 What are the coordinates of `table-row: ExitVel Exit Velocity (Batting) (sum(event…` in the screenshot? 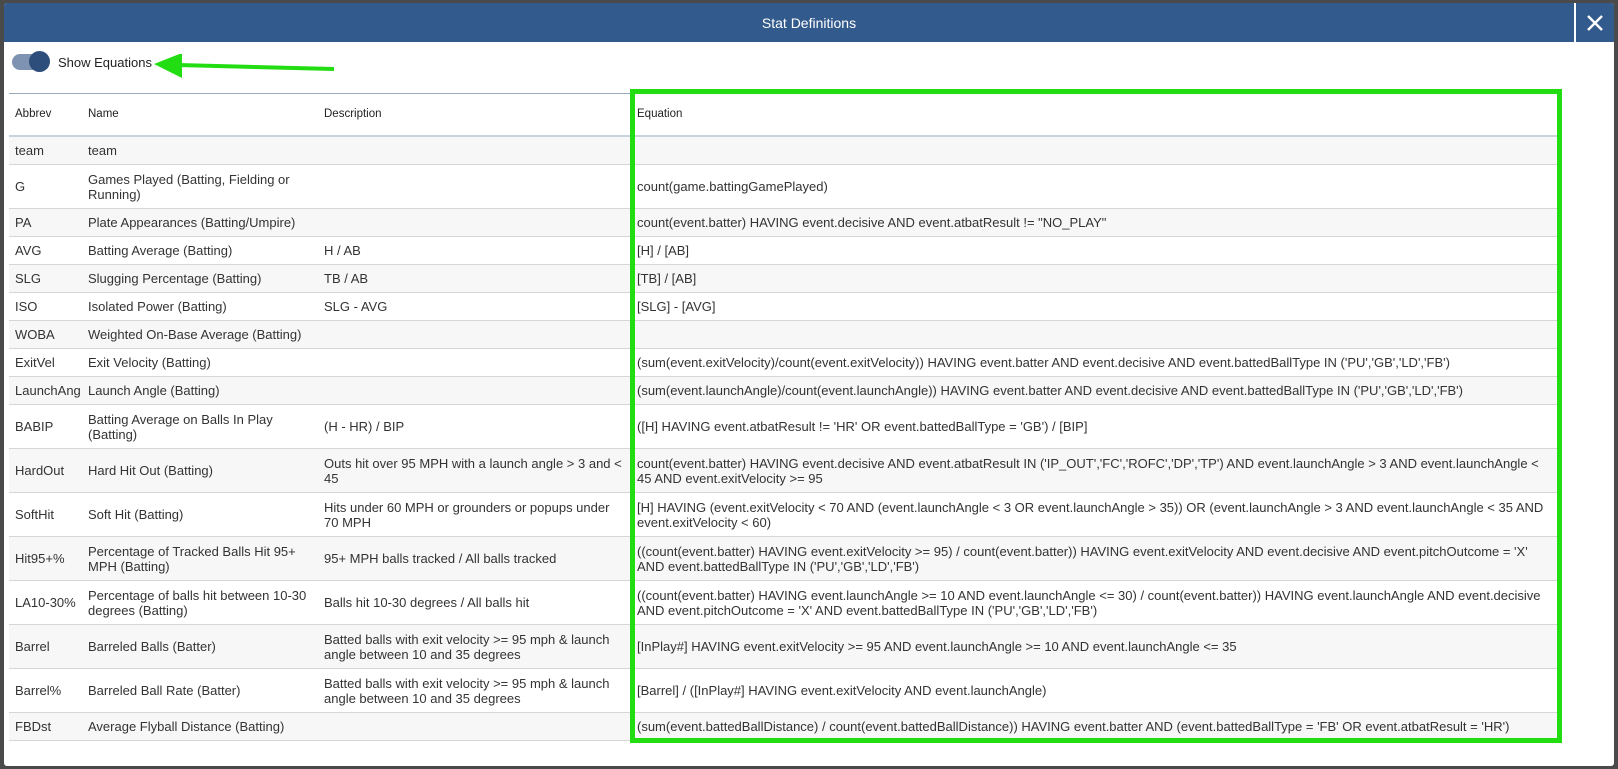 It's located at (785, 362).